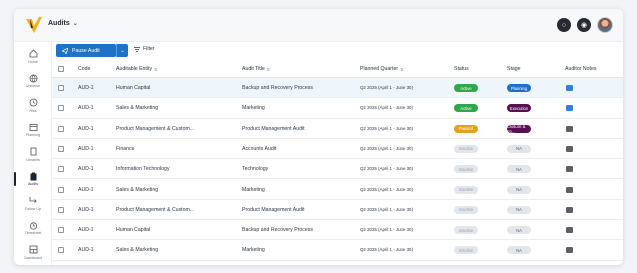 This screenshot has height=273, width=637. Describe the element at coordinates (605, 25) in the screenshot. I see `avatar` at that location.